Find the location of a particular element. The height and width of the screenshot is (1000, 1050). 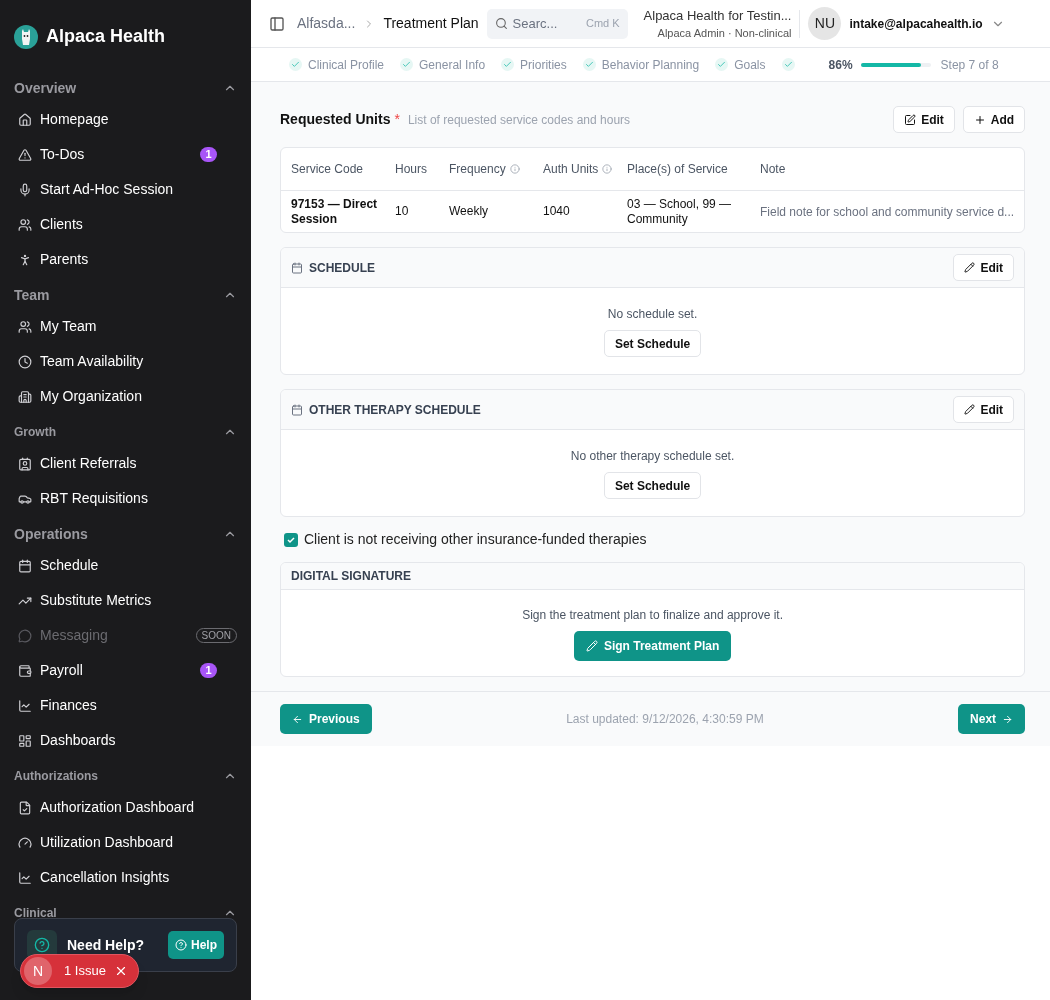

document-check-icon is located at coordinates (25, 807).